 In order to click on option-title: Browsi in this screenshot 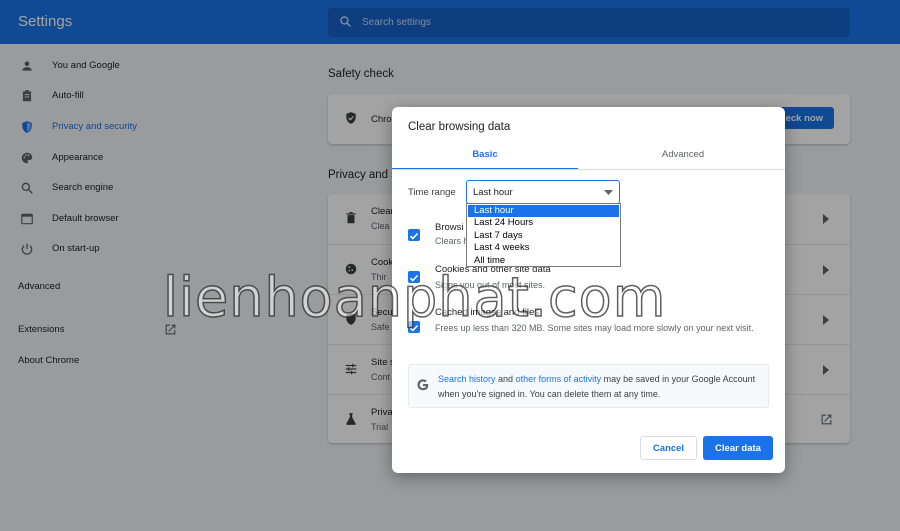, I will do `click(449, 227)`.